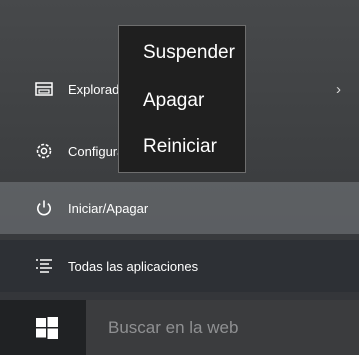  Describe the element at coordinates (338, 89) in the screenshot. I see `chevron-right-icon: ›` at that location.